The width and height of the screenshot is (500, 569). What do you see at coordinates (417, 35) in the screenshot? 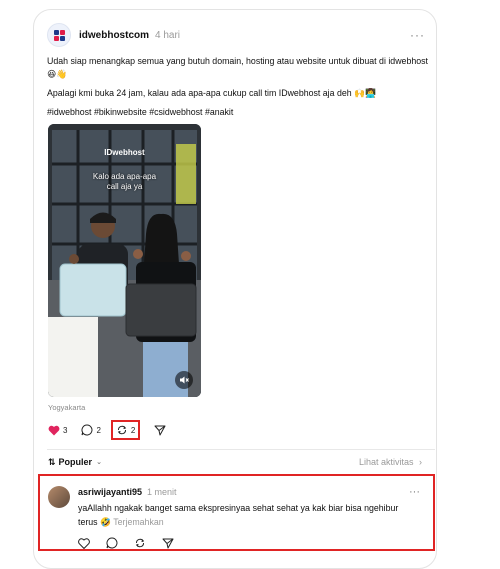
I see `more-options-icon: ···` at bounding box center [417, 35].